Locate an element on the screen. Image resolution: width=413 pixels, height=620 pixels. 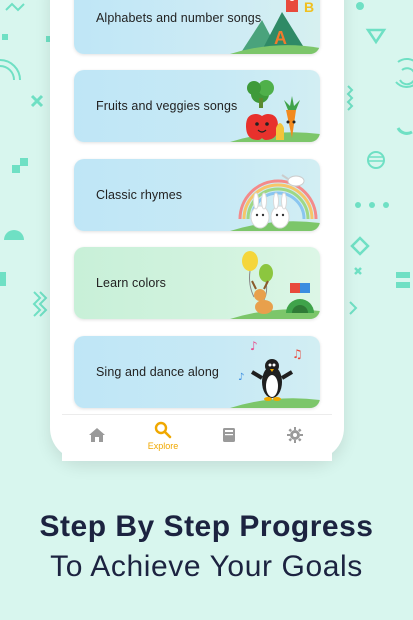
svg-text: B is located at coordinates (309, 7).